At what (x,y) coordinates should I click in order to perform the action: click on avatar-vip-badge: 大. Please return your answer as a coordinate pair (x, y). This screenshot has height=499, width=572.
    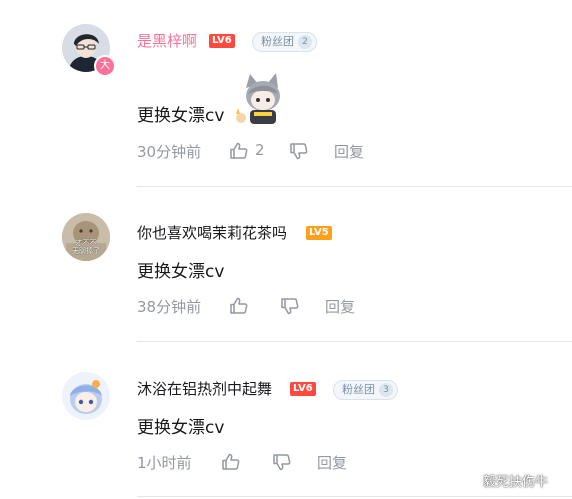
    Looking at the image, I should click on (105, 66).